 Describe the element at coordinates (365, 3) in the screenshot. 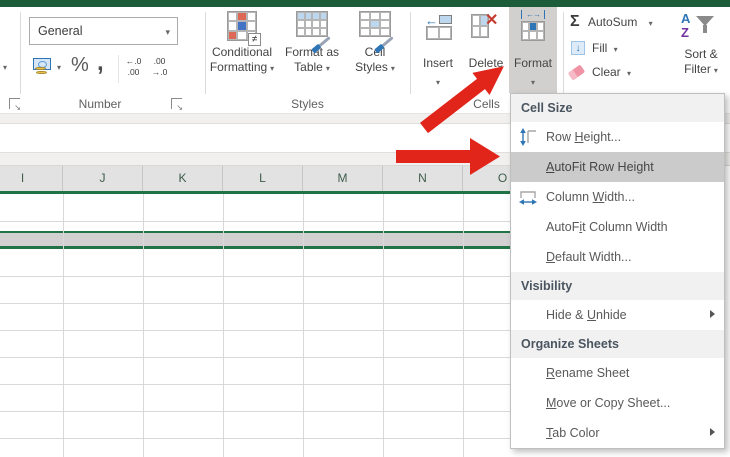

I see `title-bar` at that location.